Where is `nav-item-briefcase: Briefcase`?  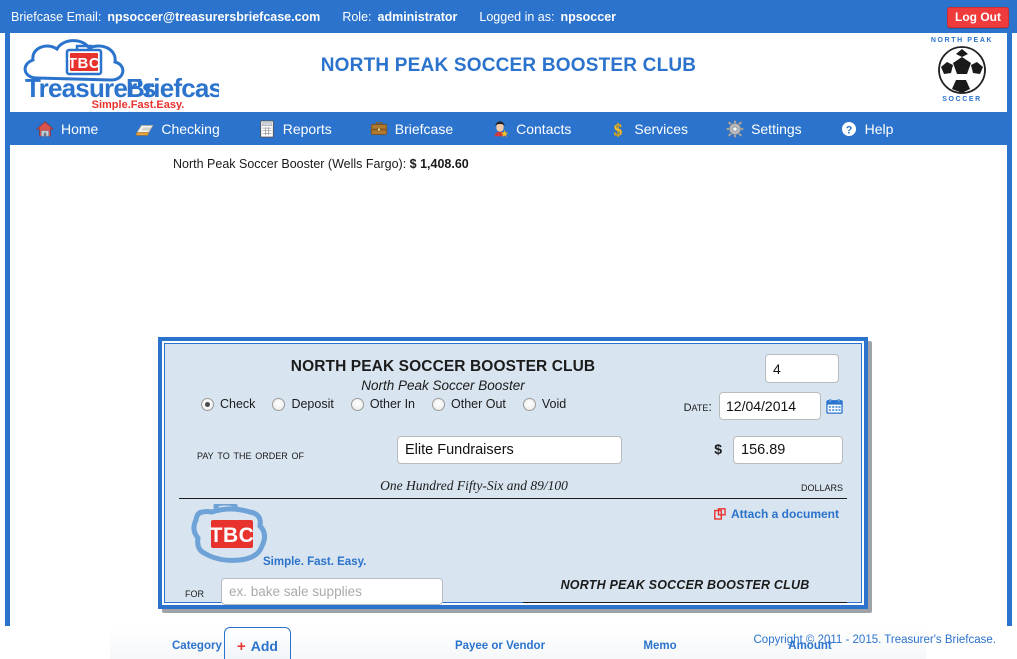
nav-item-briefcase: Briefcase is located at coordinates (411, 129).